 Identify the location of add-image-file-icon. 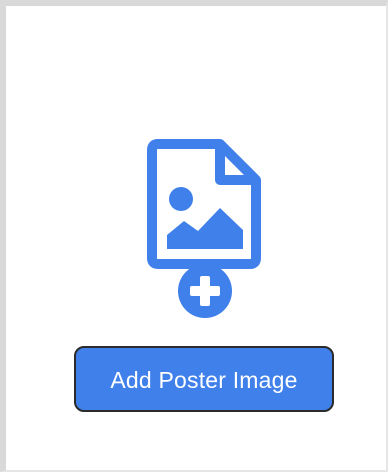
(205, 229).